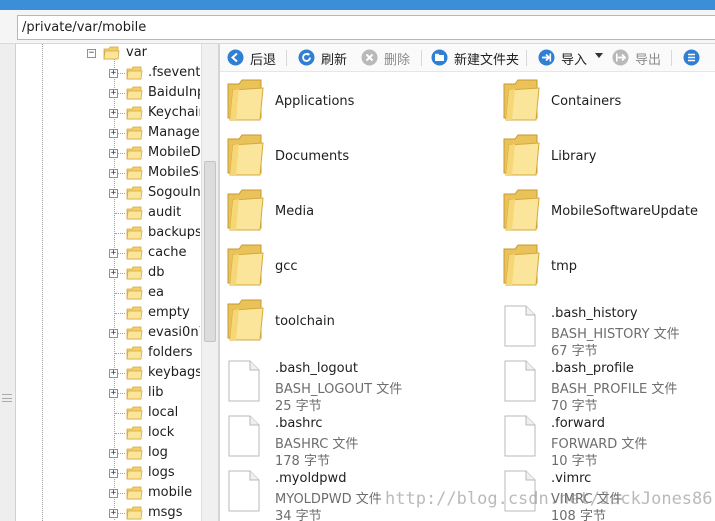 This screenshot has width=715, height=521. Describe the element at coordinates (421, 58) in the screenshot. I see `toolbar-divider` at that location.